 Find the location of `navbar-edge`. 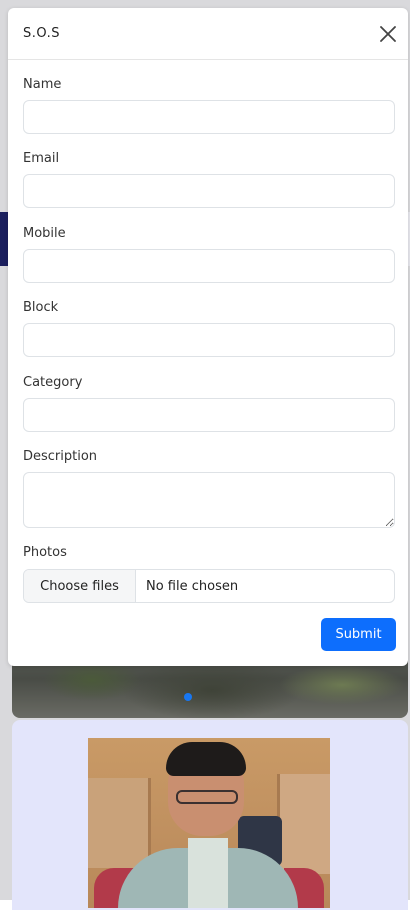

navbar-edge is located at coordinates (4, 239).